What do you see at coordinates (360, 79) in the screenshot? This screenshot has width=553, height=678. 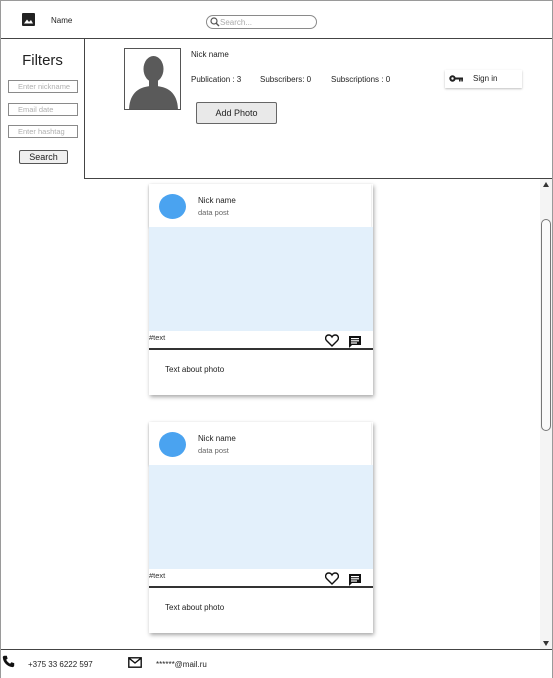 I see `subscriptions-count: Subscriptions : 0` at bounding box center [360, 79].